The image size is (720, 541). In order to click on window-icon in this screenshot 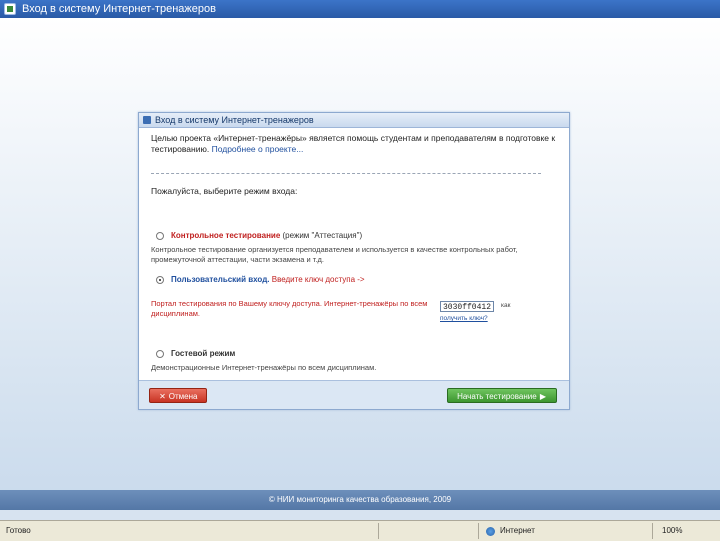, I will do `click(147, 120)`.